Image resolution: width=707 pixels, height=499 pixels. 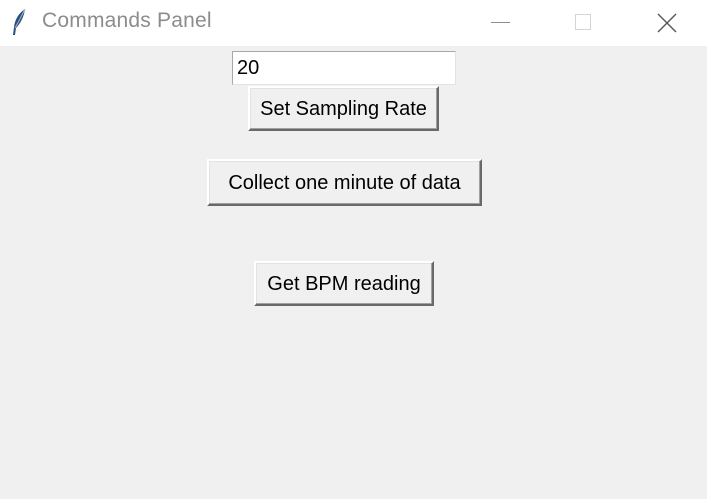 I want to click on get-bpm-button: Get BPM reading, so click(x=344, y=283).